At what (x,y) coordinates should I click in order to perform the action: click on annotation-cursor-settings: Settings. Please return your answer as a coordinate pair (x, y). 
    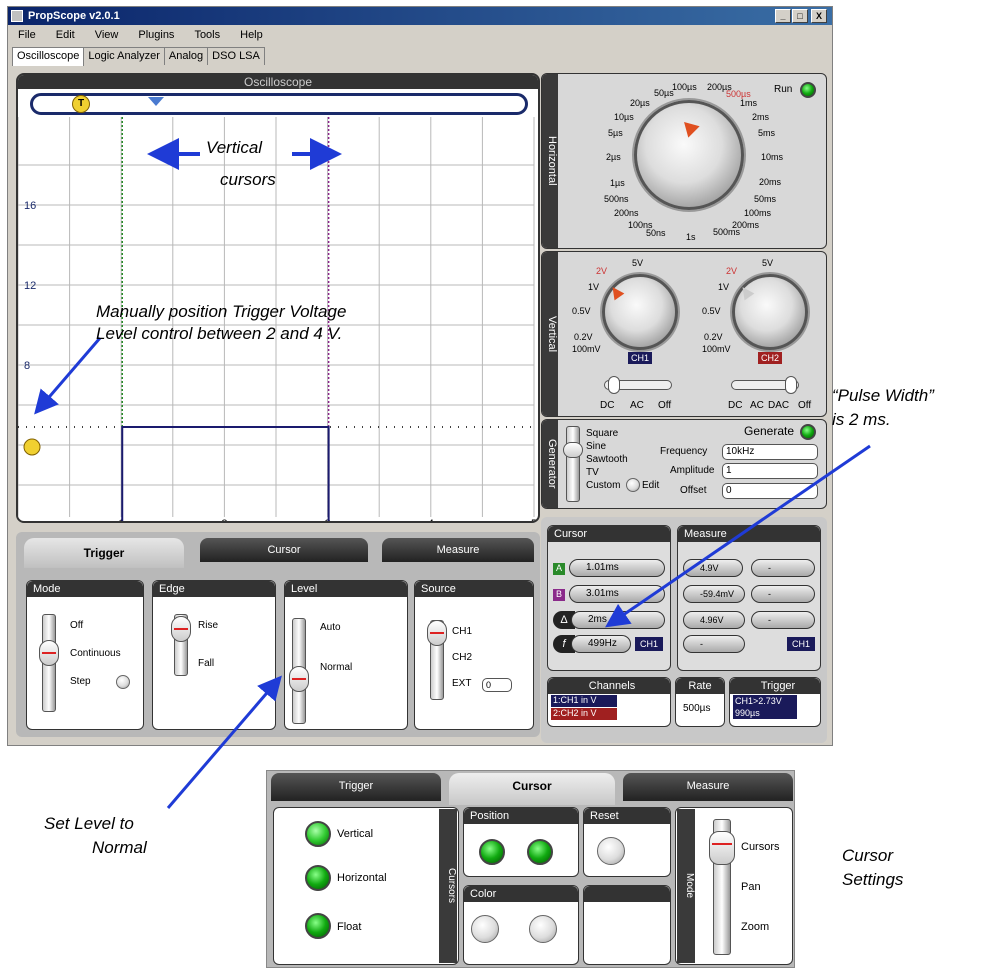
    Looking at the image, I should click on (873, 879).